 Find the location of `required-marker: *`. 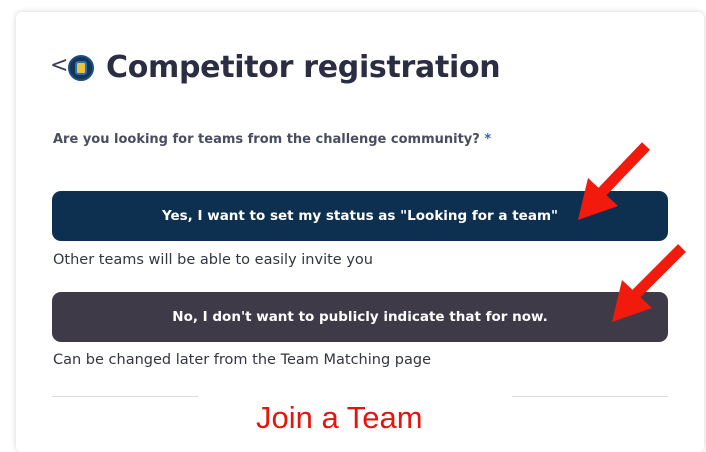

required-marker: * is located at coordinates (488, 139).